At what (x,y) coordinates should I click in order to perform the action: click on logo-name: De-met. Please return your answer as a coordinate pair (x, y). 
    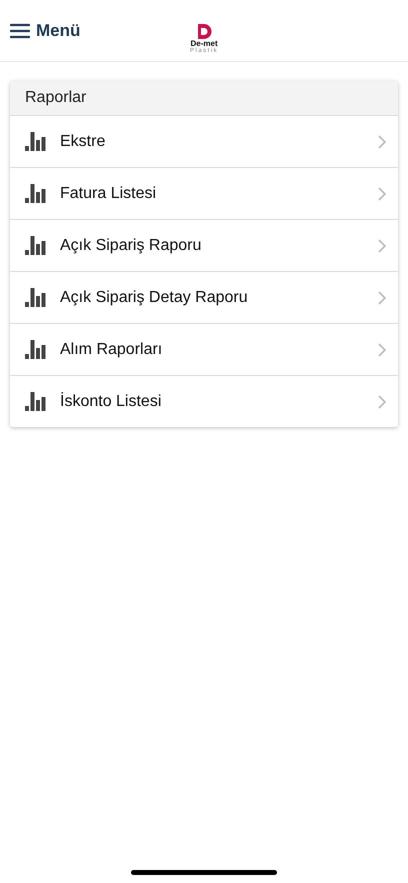
    Looking at the image, I should click on (204, 43).